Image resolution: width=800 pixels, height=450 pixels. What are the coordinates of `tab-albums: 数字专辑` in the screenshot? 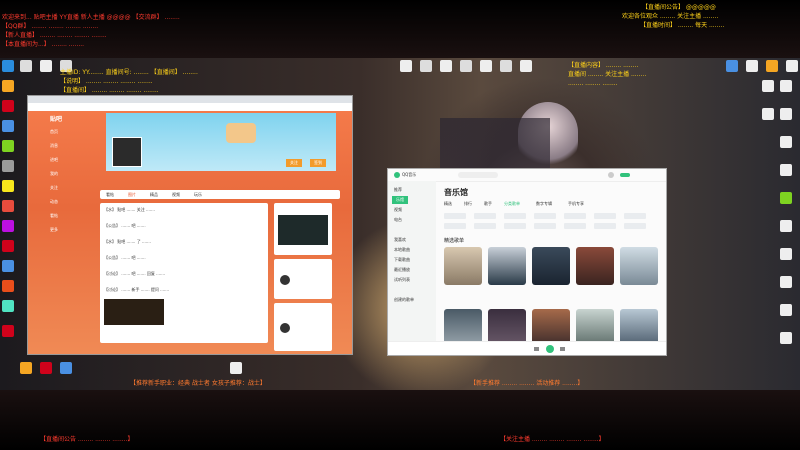 It's located at (544, 204).